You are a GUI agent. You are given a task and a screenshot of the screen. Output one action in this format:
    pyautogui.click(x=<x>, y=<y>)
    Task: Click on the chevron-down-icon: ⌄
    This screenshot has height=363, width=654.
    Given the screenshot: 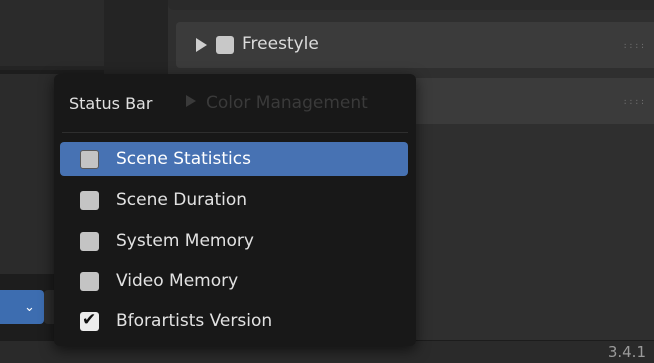 What is the action you would take?
    pyautogui.click(x=29, y=307)
    